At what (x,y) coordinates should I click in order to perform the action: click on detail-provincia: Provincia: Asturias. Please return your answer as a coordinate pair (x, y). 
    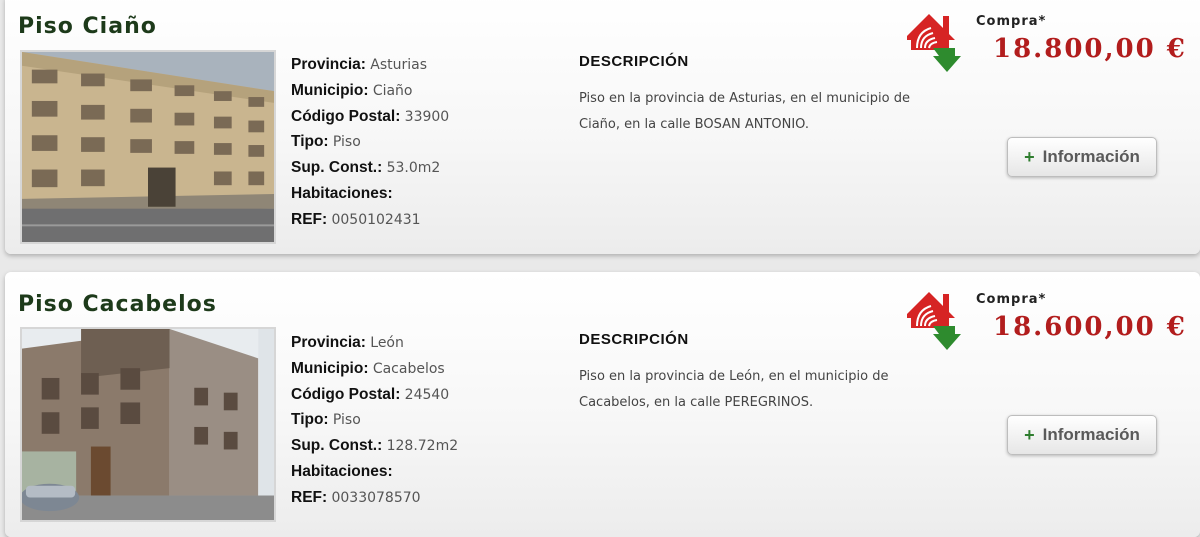
    Looking at the image, I should click on (370, 65).